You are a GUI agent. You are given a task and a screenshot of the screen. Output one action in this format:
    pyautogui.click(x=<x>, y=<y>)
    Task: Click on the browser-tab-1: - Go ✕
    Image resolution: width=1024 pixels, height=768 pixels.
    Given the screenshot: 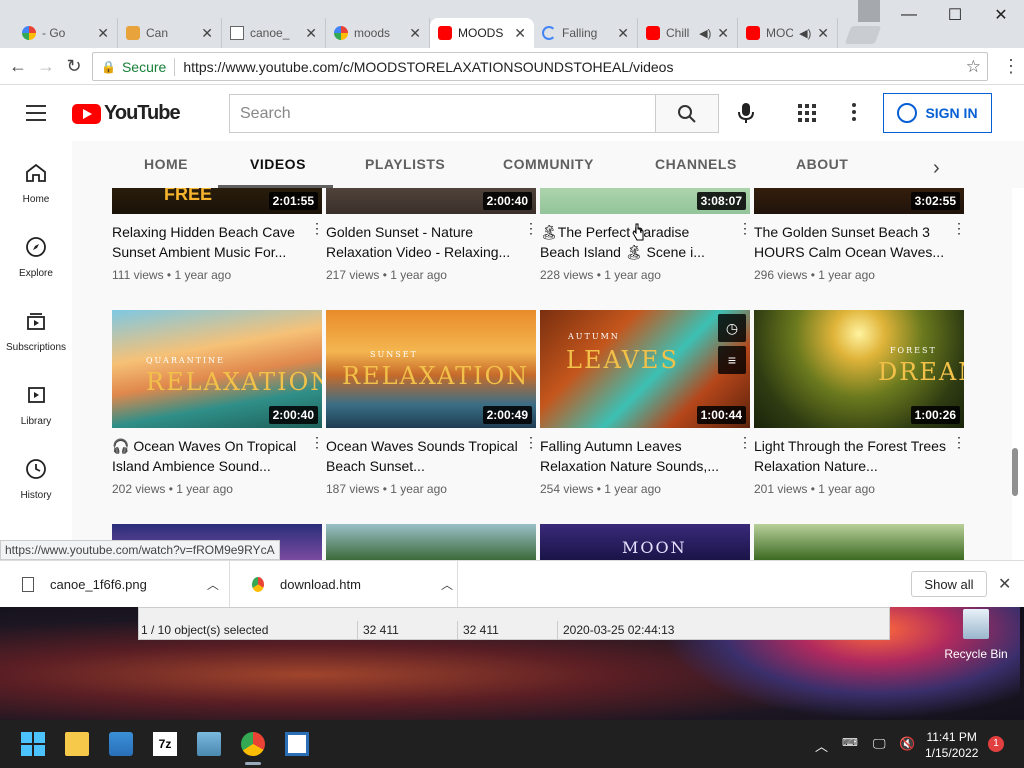 What is the action you would take?
    pyautogui.click(x=66, y=33)
    